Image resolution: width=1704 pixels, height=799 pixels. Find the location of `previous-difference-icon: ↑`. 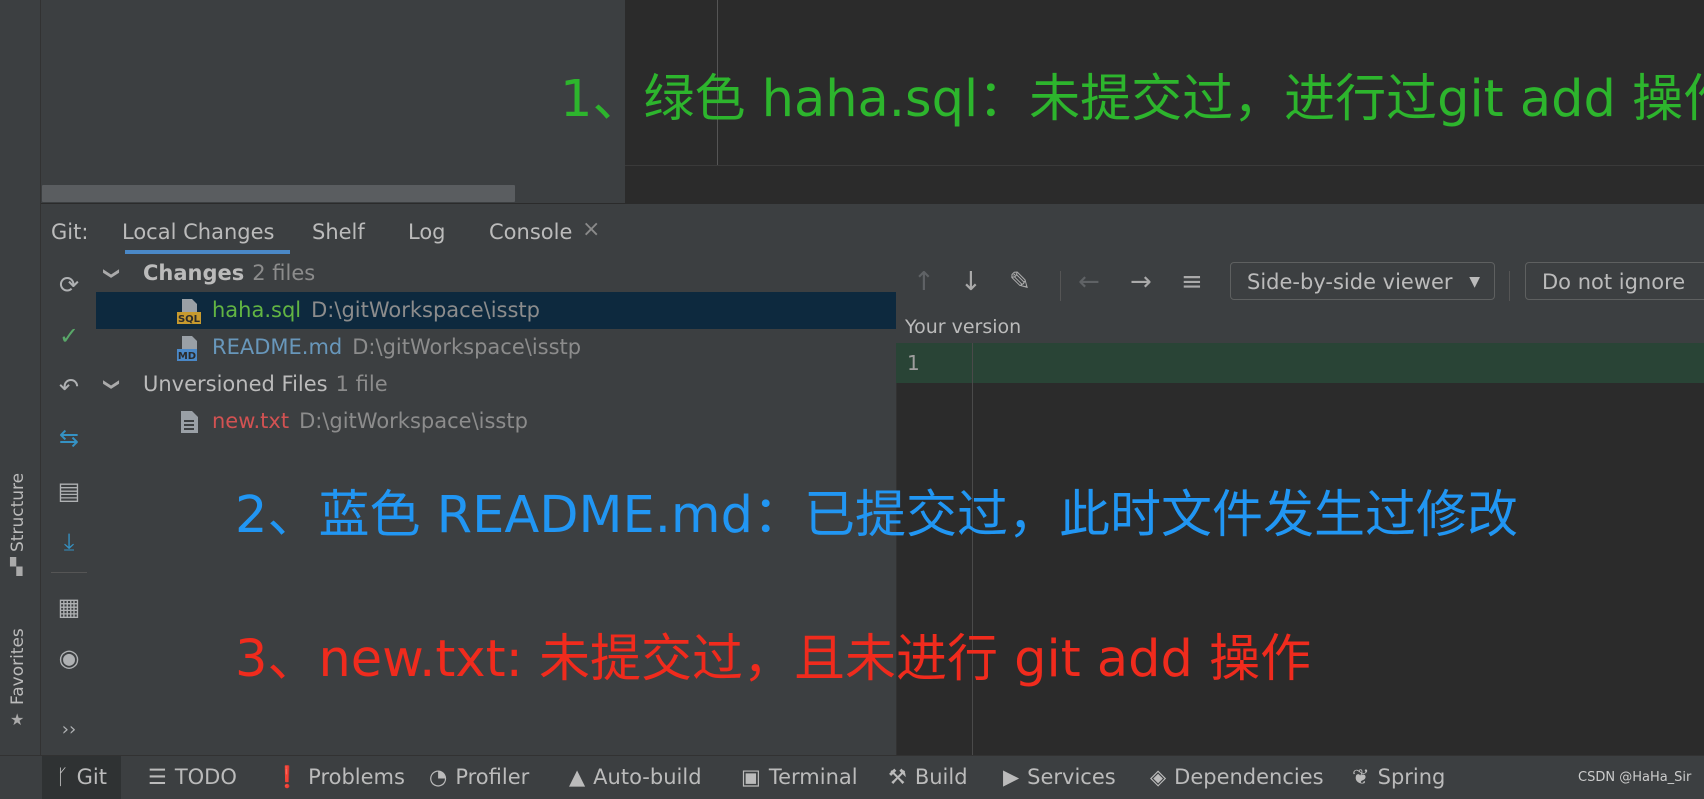

previous-difference-icon: ↑ is located at coordinates (924, 282).